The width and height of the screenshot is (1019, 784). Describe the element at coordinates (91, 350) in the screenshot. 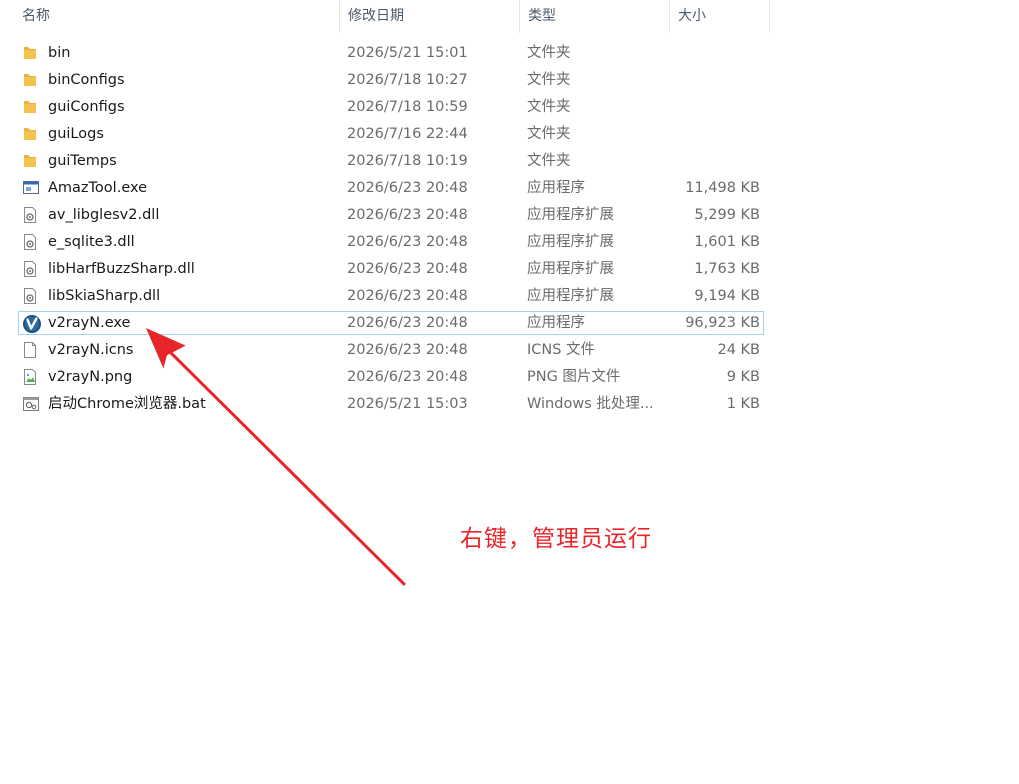

I see `file-name: v2rayN.icns` at that location.